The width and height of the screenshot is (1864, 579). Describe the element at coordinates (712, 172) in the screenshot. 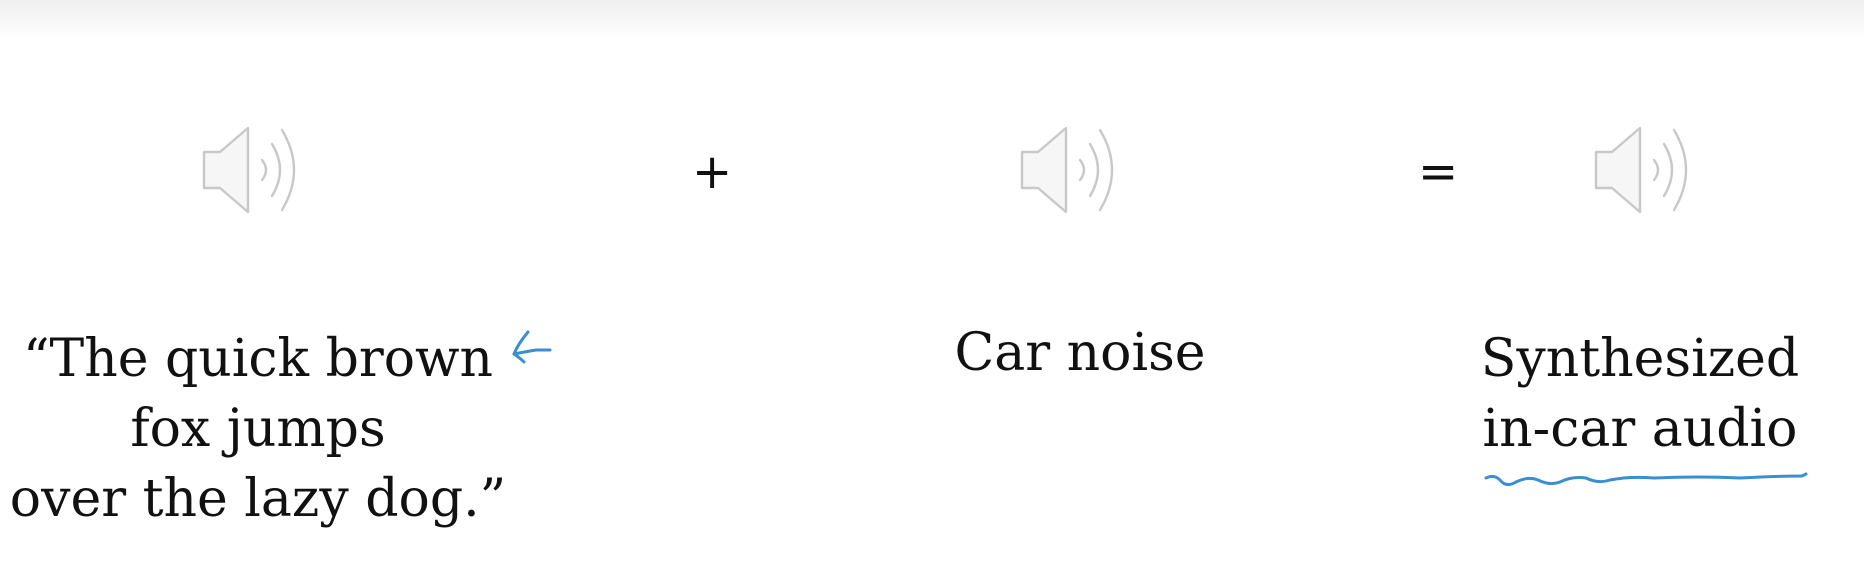

I see `plus-operator: +` at that location.